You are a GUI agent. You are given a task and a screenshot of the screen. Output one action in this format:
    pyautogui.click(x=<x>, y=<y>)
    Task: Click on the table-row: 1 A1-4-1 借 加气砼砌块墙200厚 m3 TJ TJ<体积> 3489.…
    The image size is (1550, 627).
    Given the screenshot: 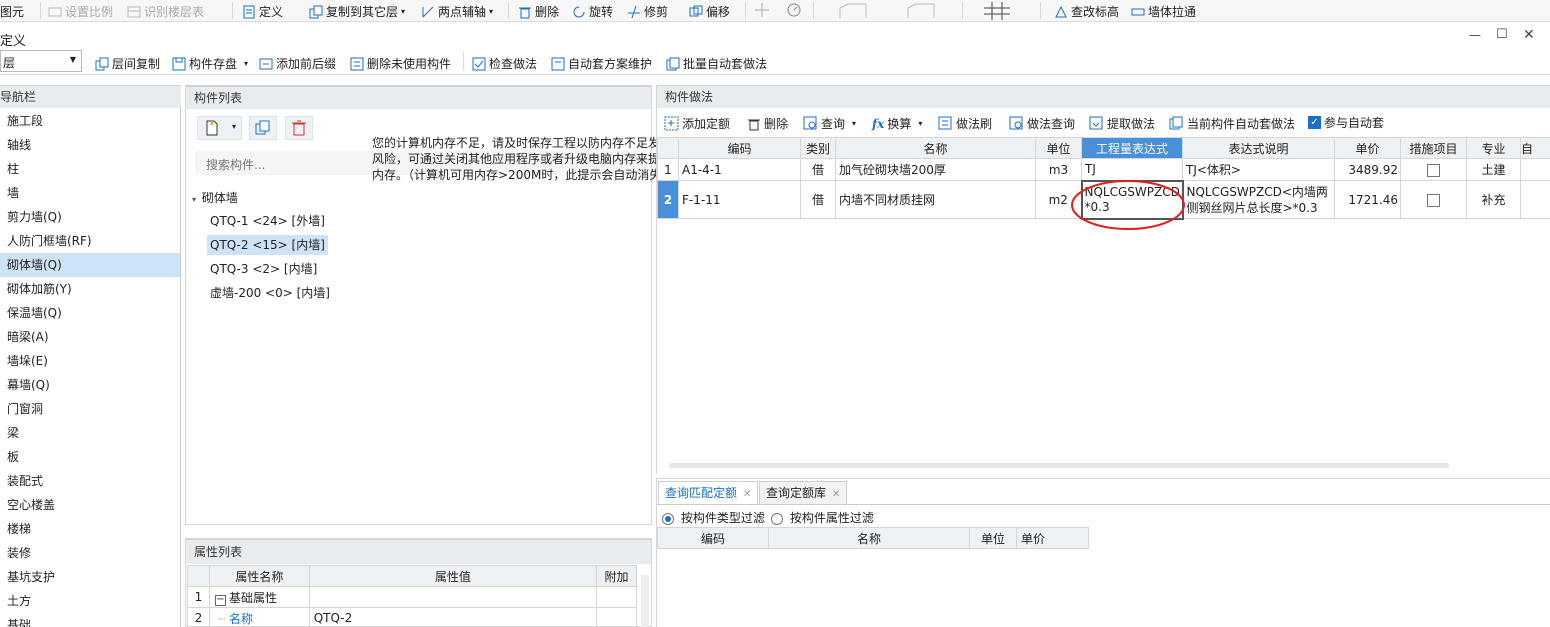 What is the action you would take?
    pyautogui.click(x=1103, y=169)
    